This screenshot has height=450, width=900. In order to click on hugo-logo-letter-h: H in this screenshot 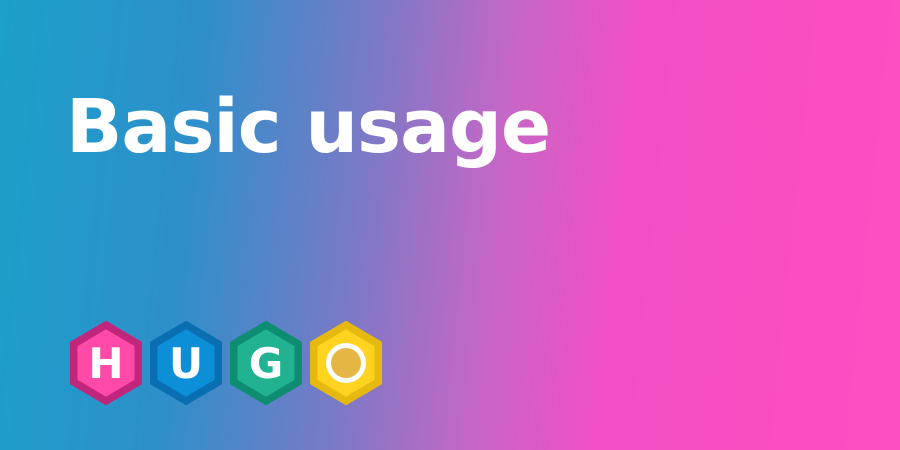, I will do `click(106, 363)`.